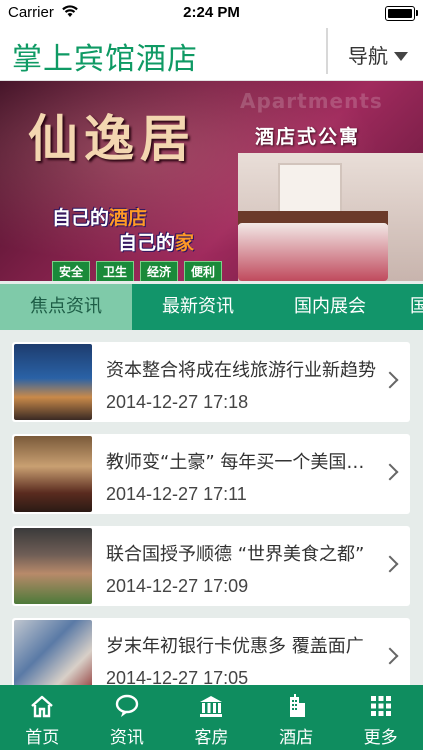 Image resolution: width=423 pixels, height=750 pixels. What do you see at coordinates (127, 705) in the screenshot?
I see `chat-bubble-icon` at bounding box center [127, 705].